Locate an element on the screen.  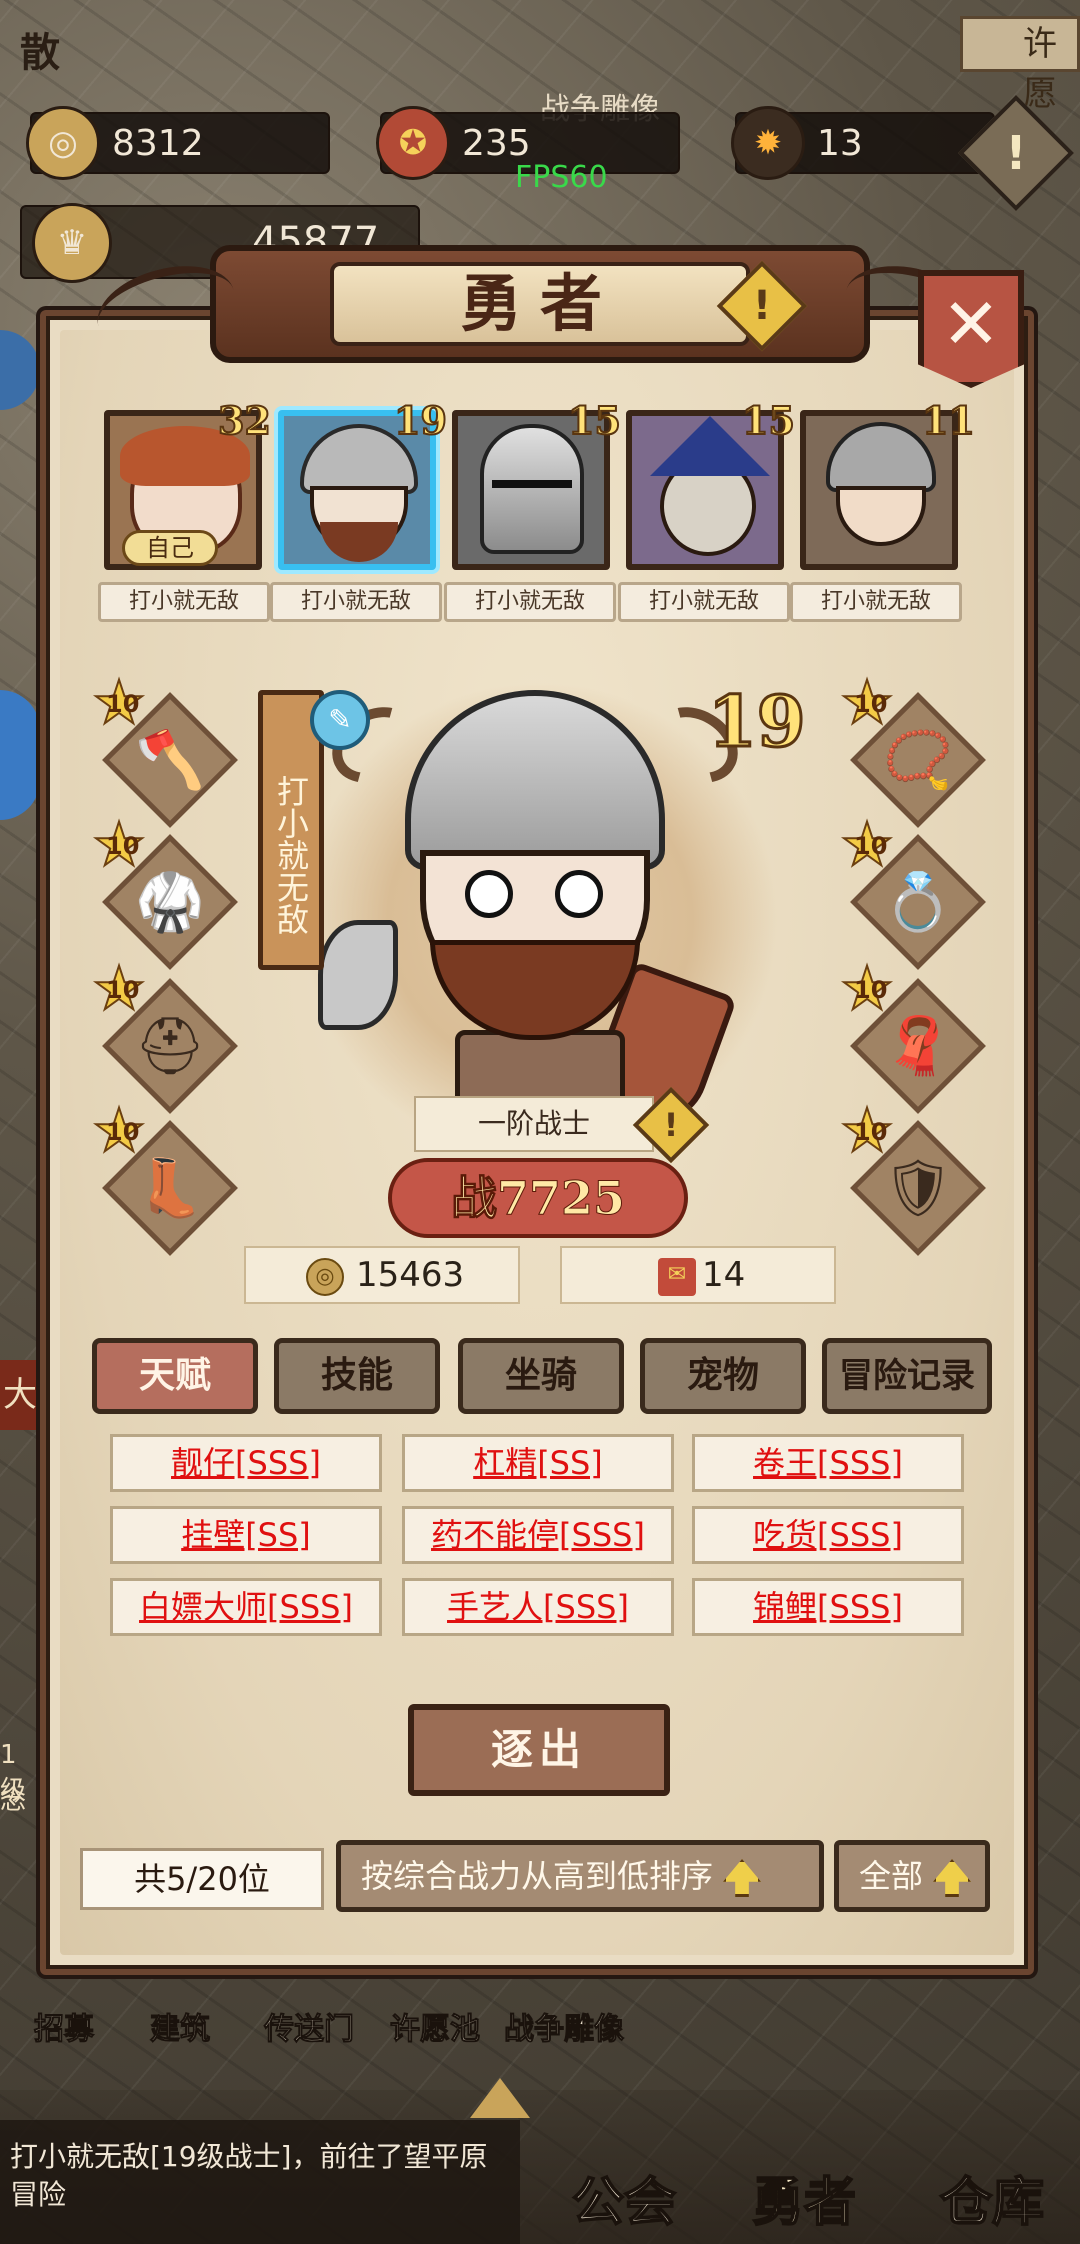
hero-level-3: 15 is located at coordinates (594, 420).